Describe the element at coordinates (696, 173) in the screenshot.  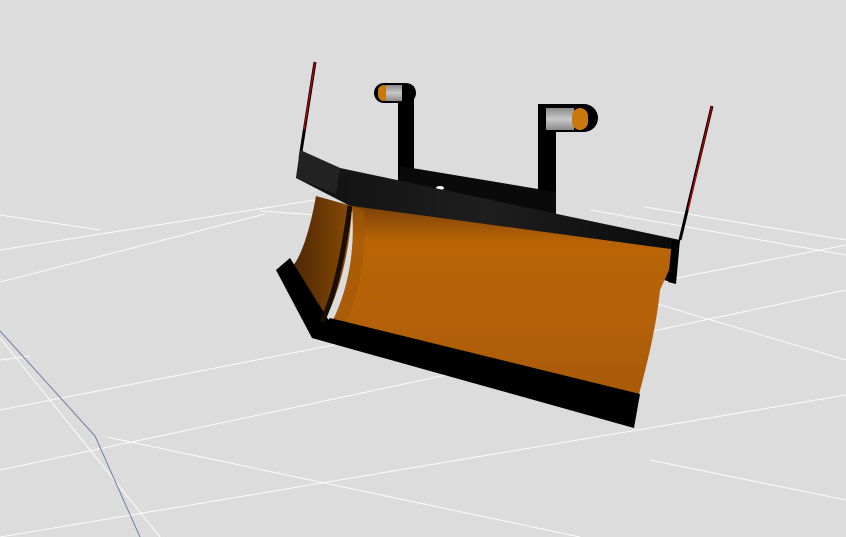
I see `right-marker-pole` at that location.